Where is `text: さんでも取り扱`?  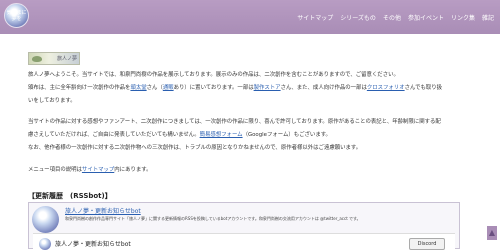
text: さんでも取り扱 is located at coordinates (423, 88).